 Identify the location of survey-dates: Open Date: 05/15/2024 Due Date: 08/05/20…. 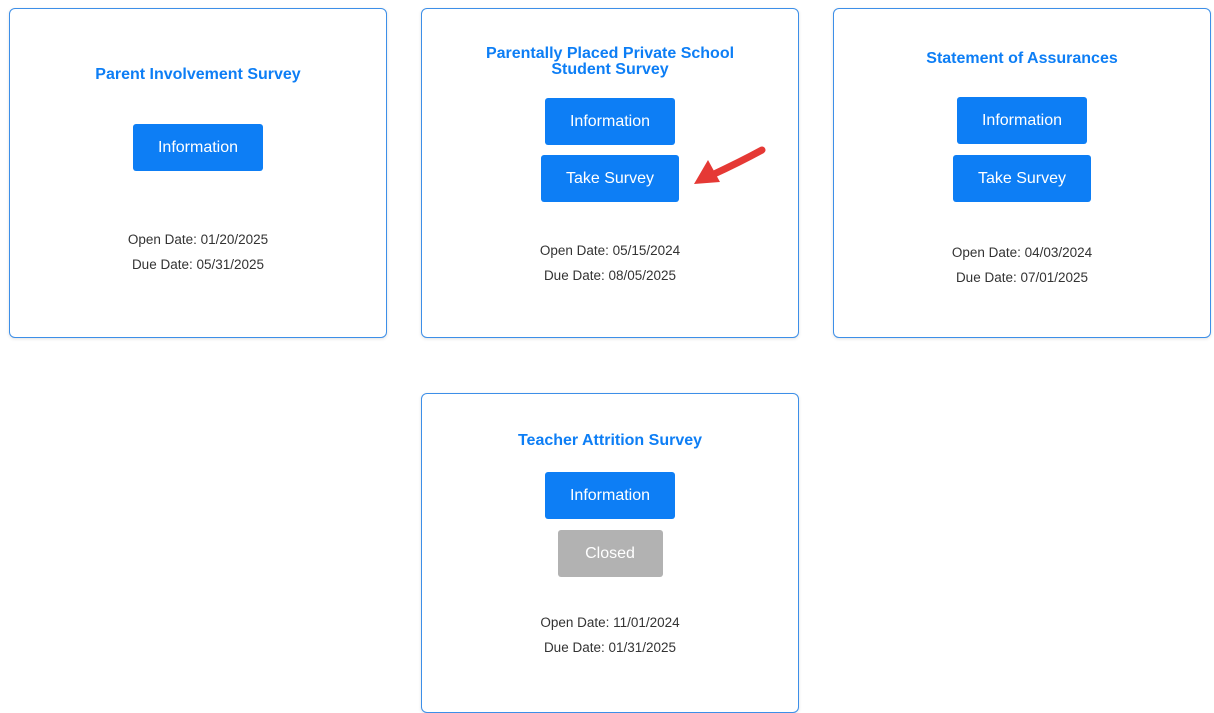
(610, 263).